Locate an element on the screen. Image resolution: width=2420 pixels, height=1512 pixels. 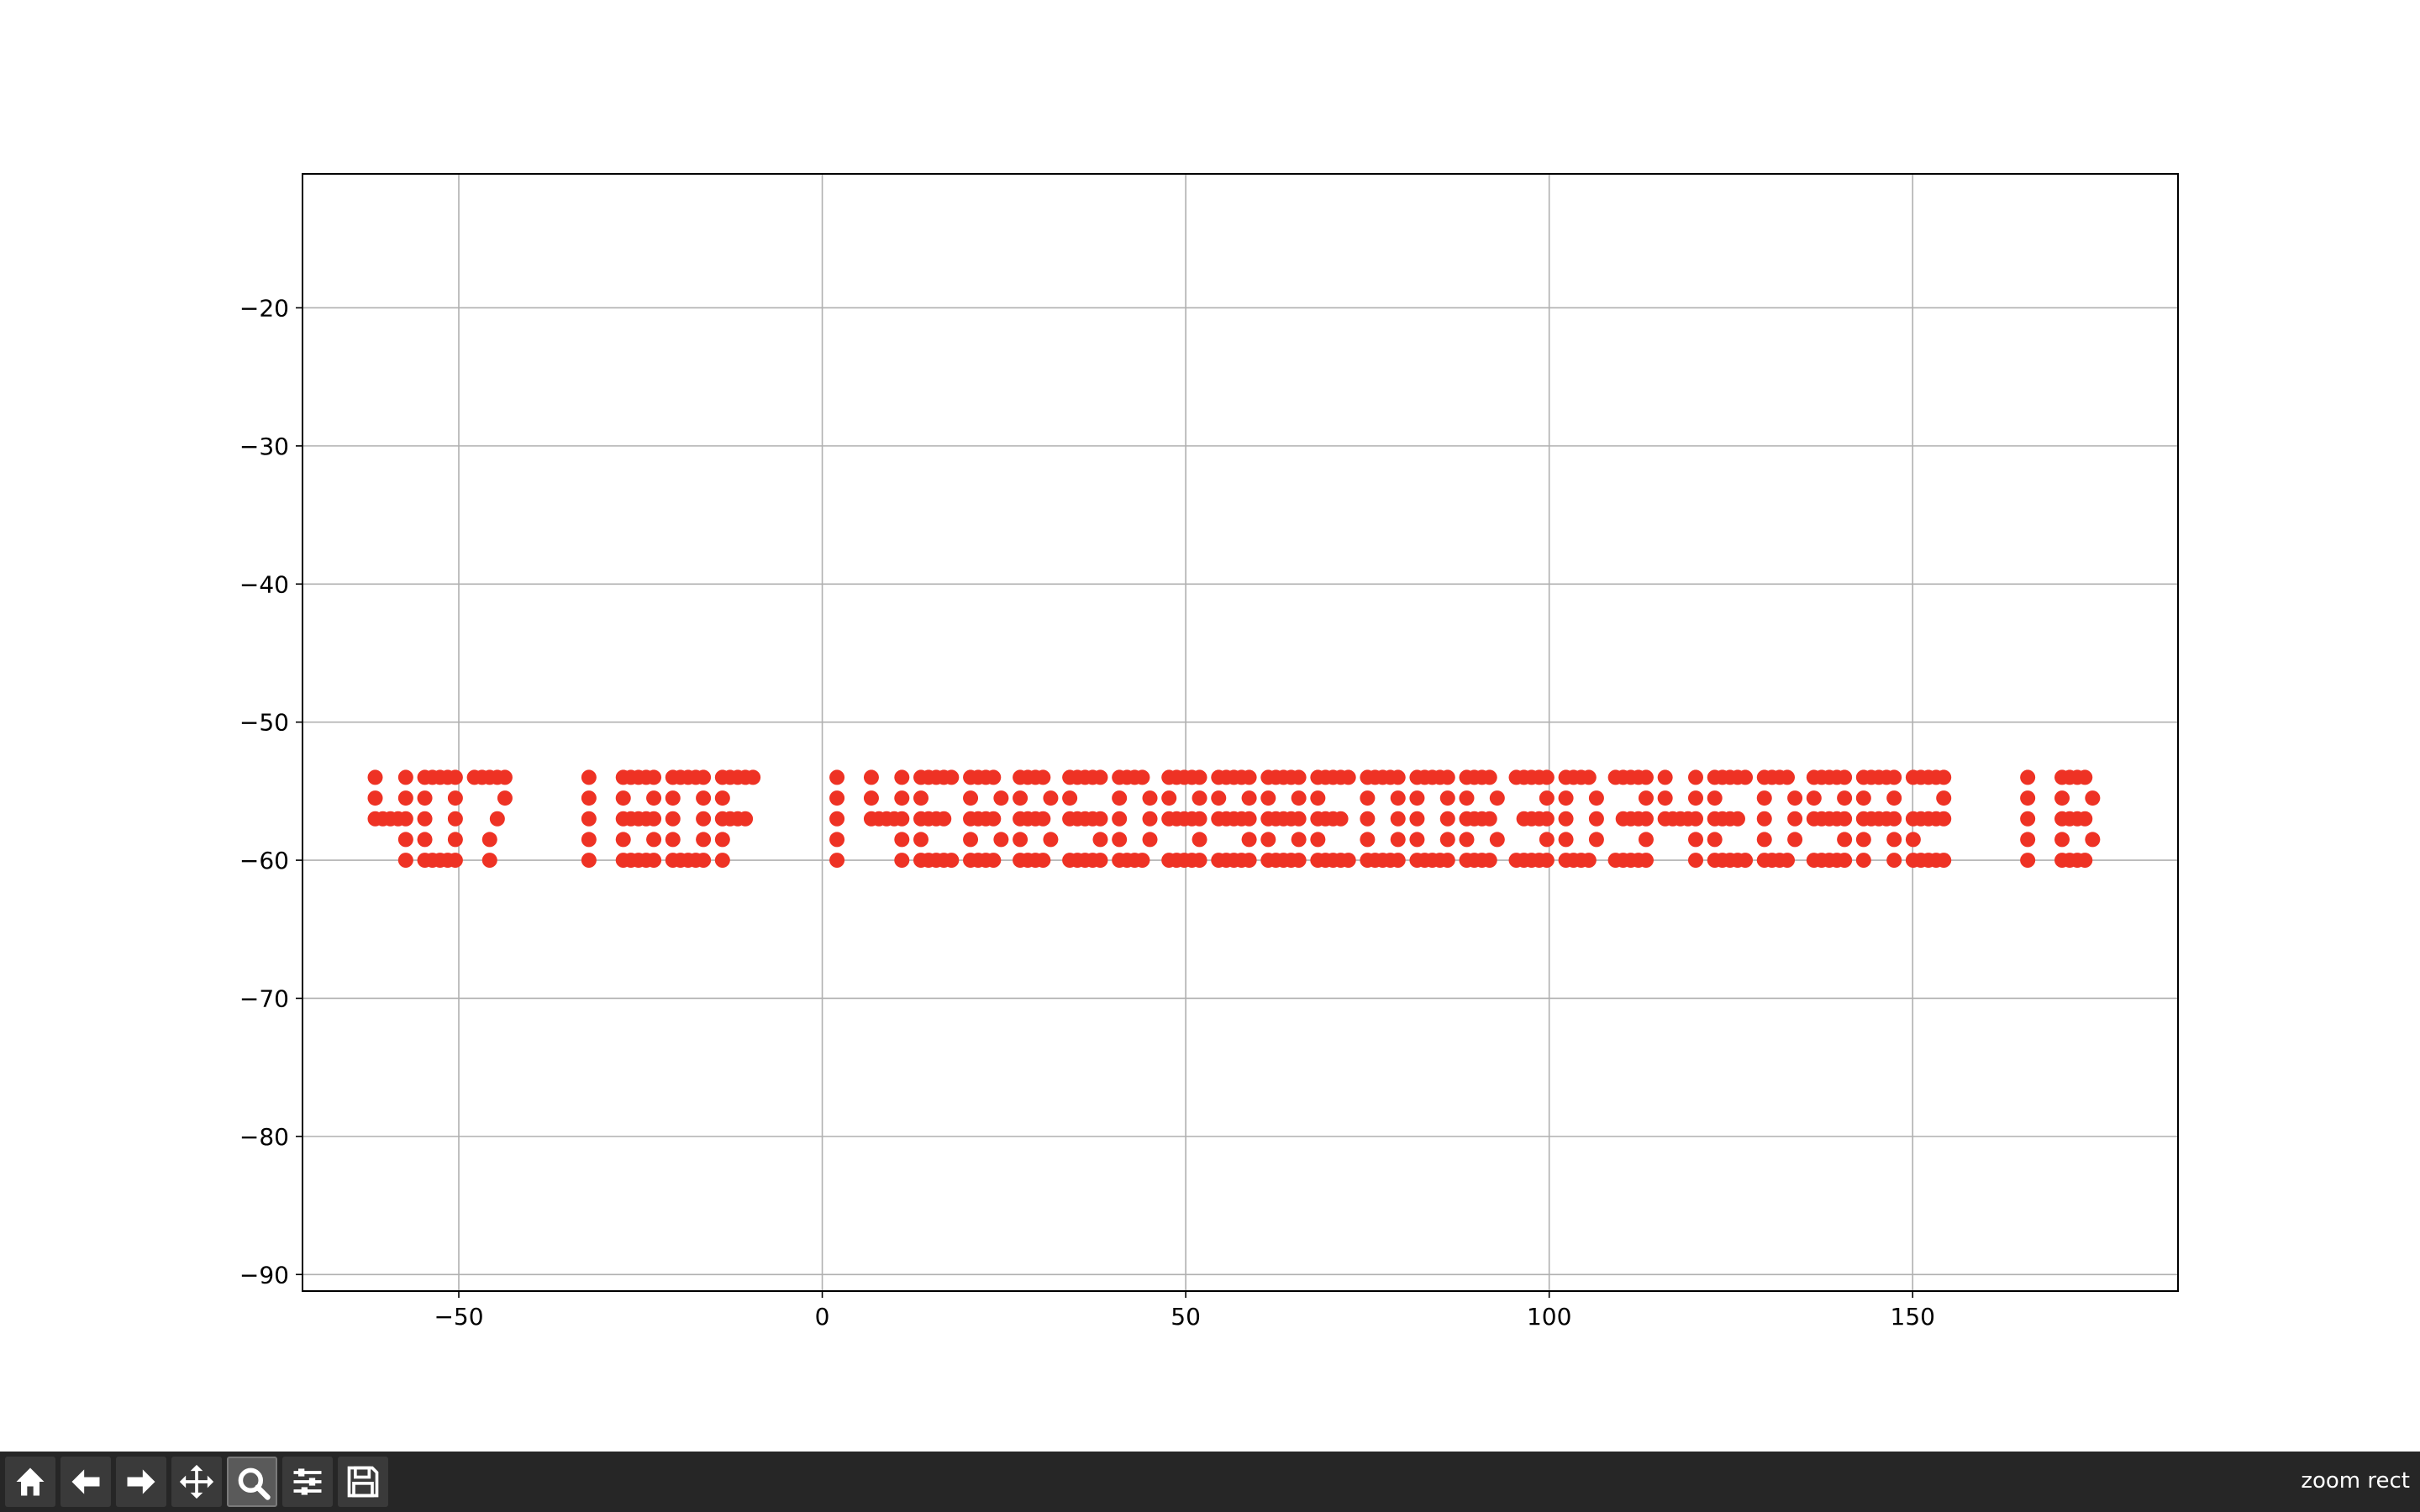
toolbar-status-text: zoom rect is located at coordinates (2355, 1481).